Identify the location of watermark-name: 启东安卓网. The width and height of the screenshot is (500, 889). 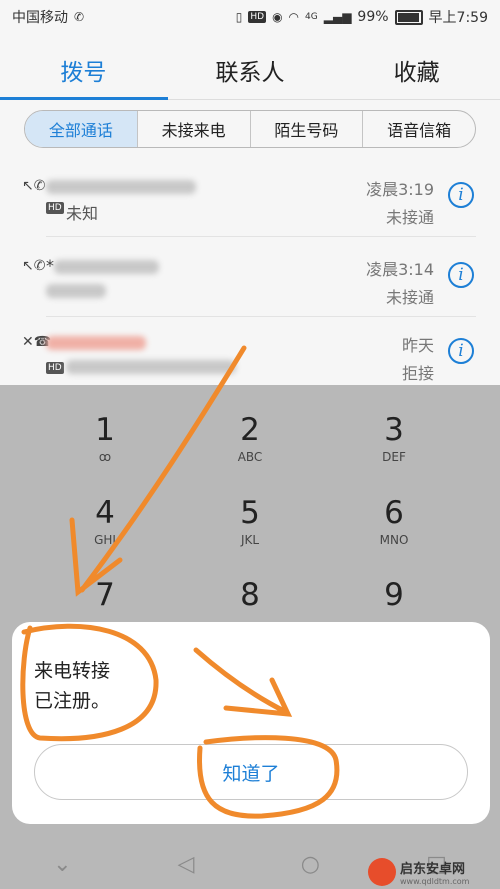
(433, 869).